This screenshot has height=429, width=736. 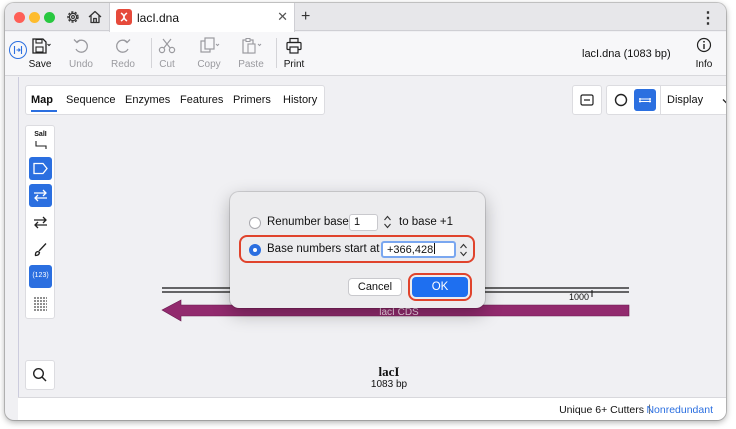 I want to click on numbering-tool-button: (123), so click(x=40, y=276).